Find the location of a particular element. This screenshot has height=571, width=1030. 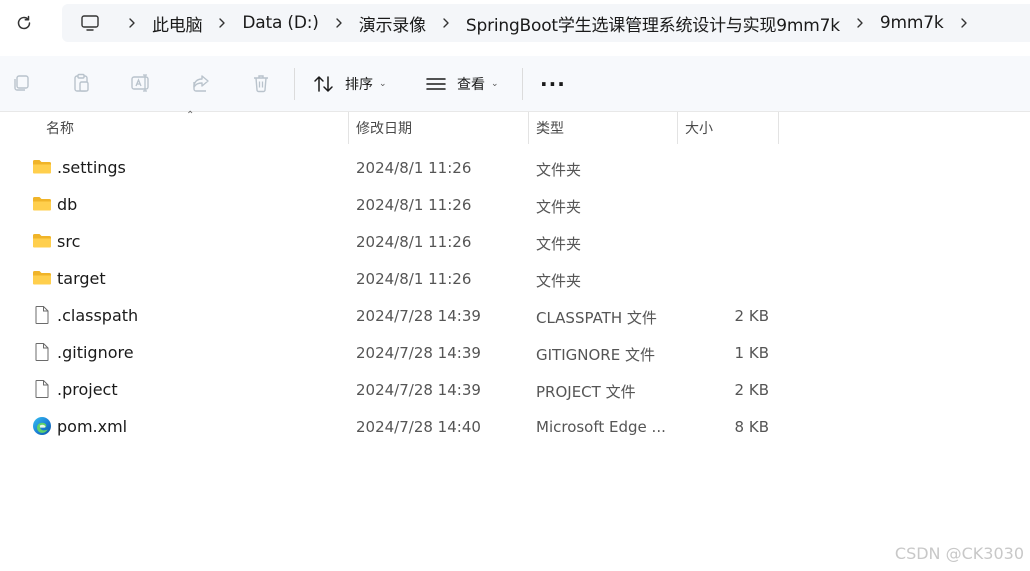

computer-icon is located at coordinates (90, 23).